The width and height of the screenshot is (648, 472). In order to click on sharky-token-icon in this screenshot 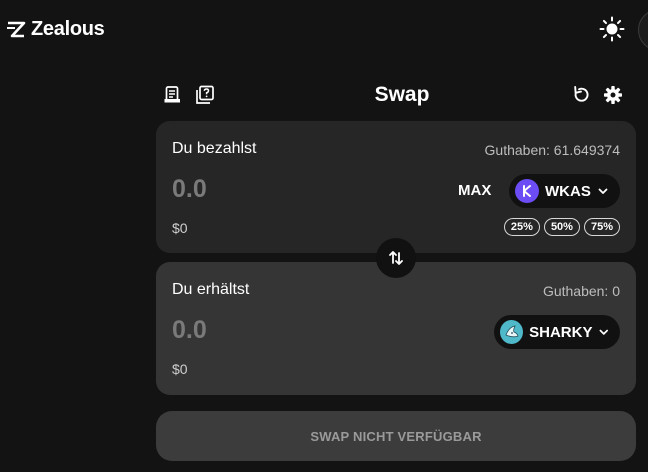, I will do `click(512, 332)`.